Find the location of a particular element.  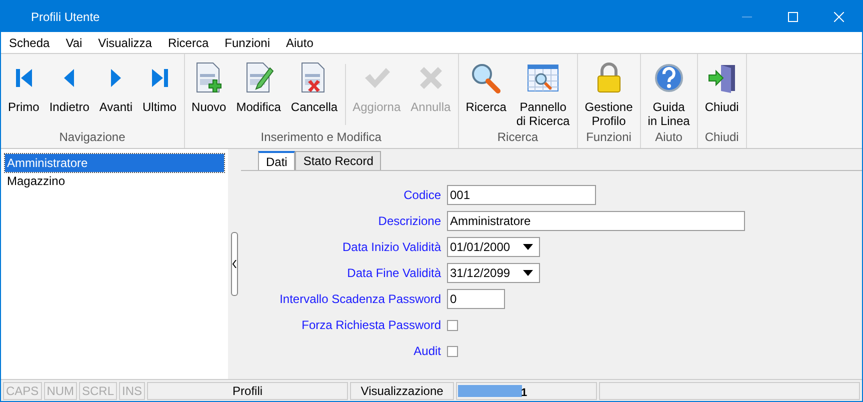

group-label: Navigazione is located at coordinates (92, 137).